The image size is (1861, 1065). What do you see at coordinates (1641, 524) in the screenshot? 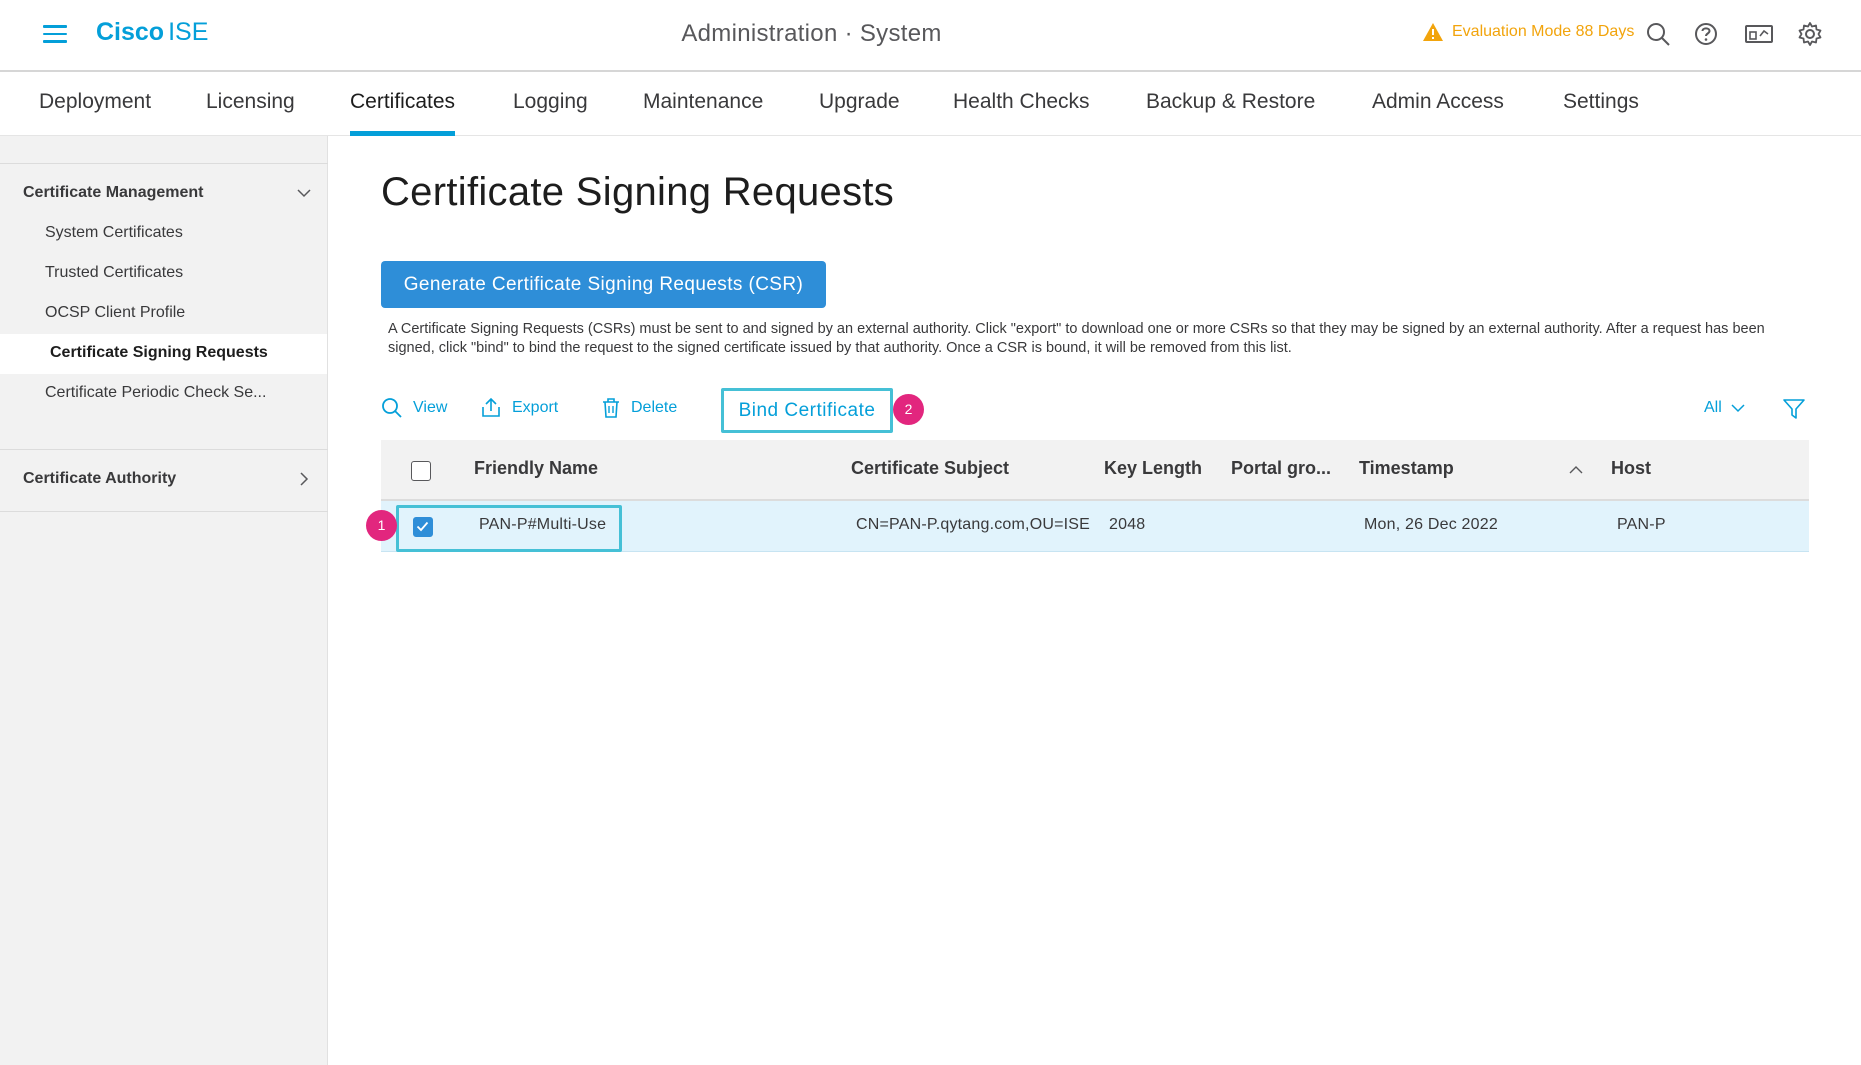
I see `cell-host: PAN-P` at bounding box center [1641, 524].